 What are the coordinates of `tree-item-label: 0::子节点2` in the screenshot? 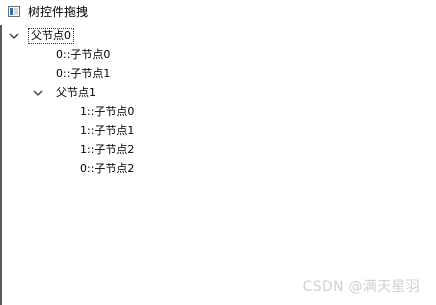 It's located at (107, 168).